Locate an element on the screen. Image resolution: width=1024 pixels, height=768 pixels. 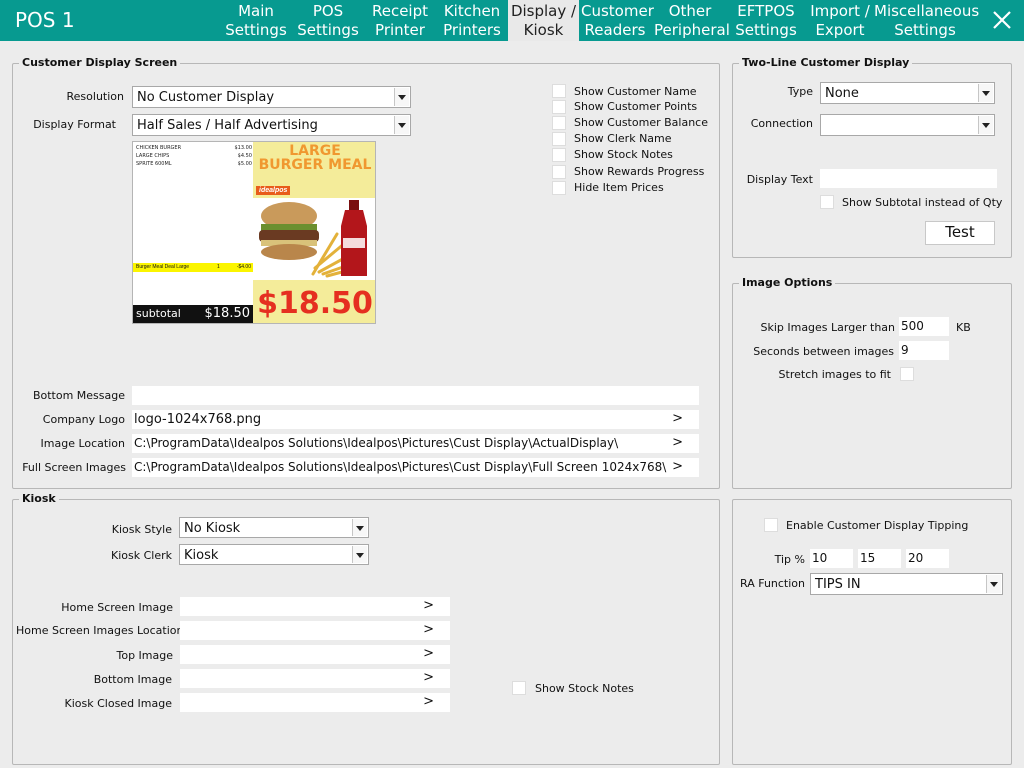
burger-meal-image is located at coordinates (314, 239).